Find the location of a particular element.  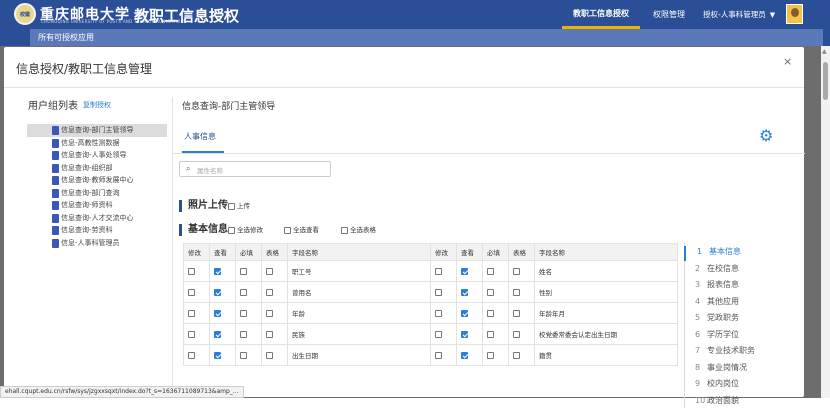

toc-item-label: 专业技术职务 is located at coordinates (731, 350).